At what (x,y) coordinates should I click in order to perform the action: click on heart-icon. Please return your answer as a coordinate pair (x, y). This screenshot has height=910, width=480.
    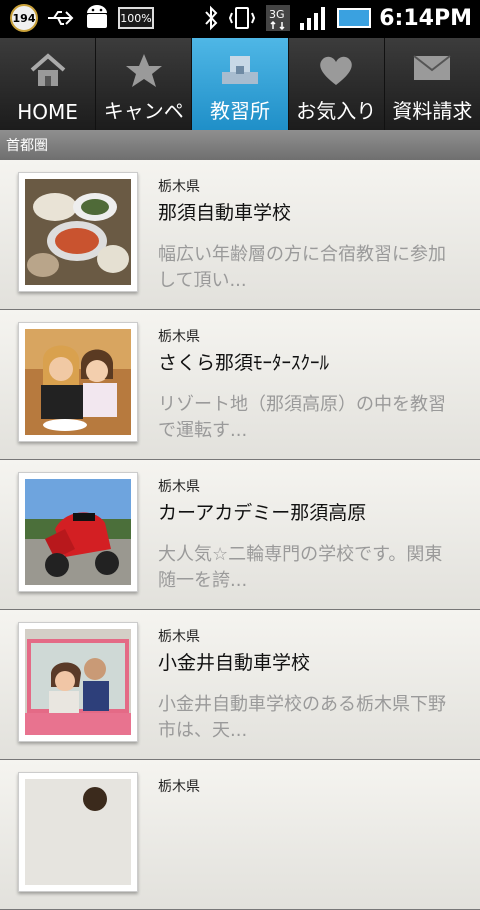
    Looking at the image, I should click on (336, 70).